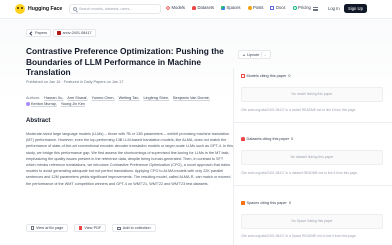 The height and width of the screenshot is (245, 392). What do you see at coordinates (32, 228) in the screenshot?
I see `document-icon` at bounding box center [32, 228].